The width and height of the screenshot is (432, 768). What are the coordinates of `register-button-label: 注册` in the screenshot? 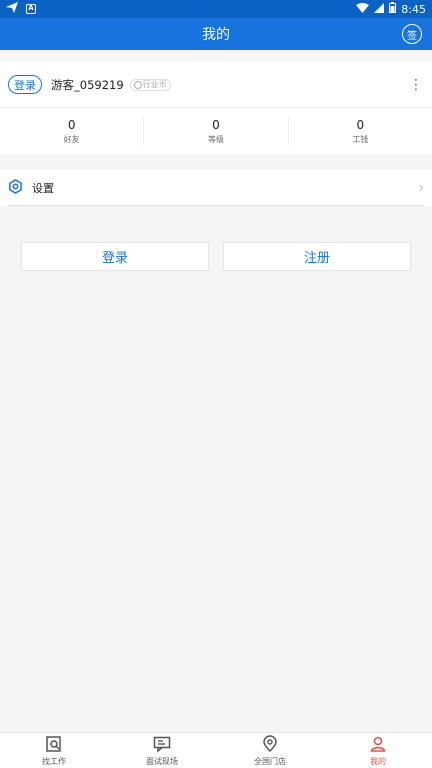 It's located at (316, 258).